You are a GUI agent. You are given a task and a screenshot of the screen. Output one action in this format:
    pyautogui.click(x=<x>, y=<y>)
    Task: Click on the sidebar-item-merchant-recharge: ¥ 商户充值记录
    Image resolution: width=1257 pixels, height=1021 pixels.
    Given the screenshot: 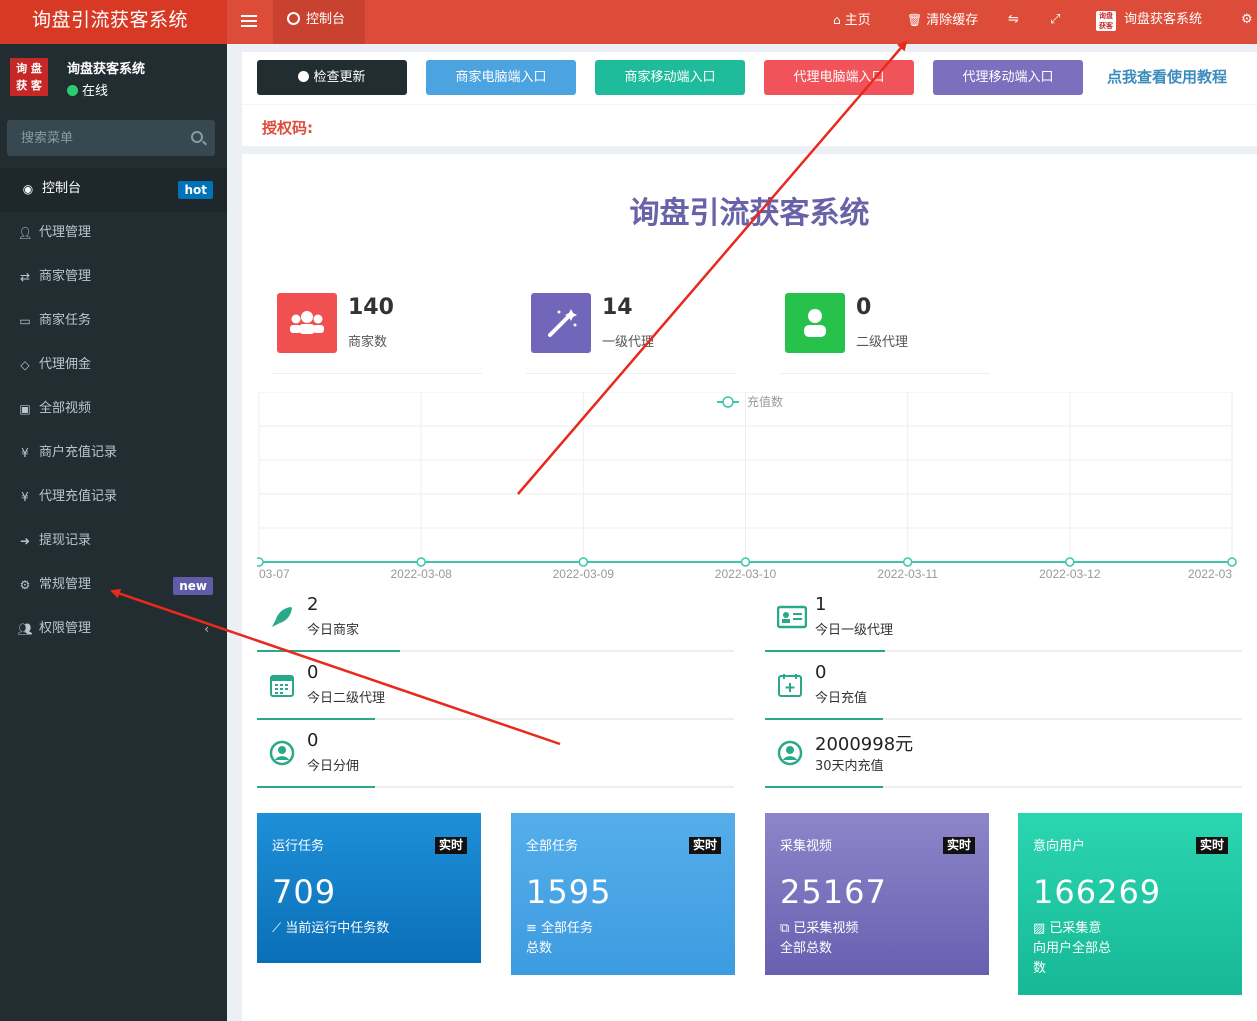 What is the action you would take?
    pyautogui.click(x=113, y=454)
    